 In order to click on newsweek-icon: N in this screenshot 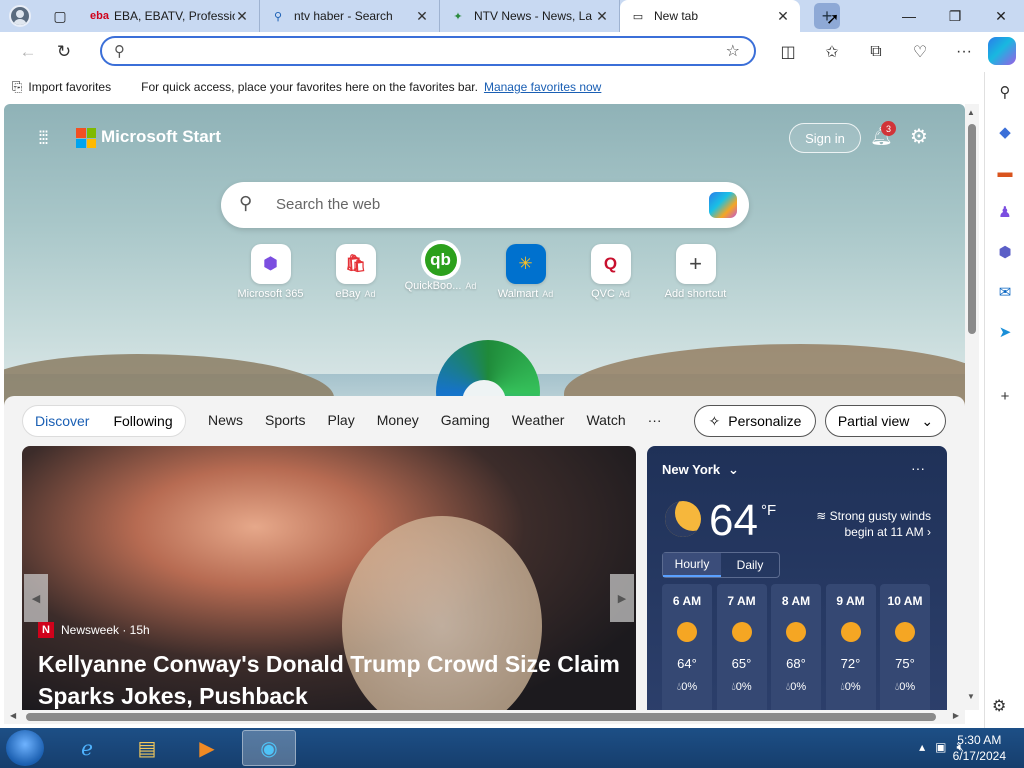, I will do `click(46, 630)`.